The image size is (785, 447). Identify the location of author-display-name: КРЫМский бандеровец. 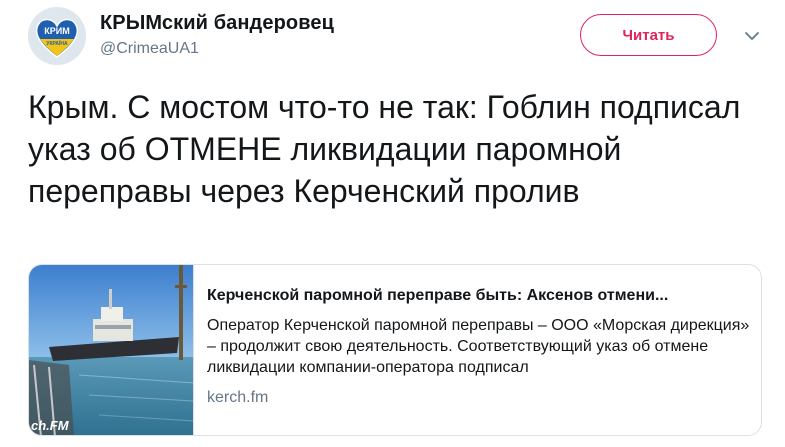
(217, 23).